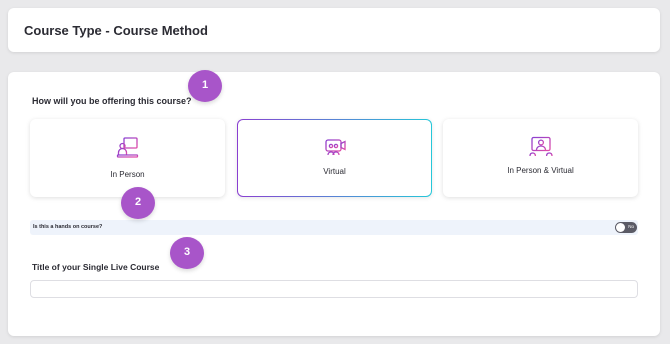  I want to click on page-header: Course Type - Course Method, so click(334, 30).